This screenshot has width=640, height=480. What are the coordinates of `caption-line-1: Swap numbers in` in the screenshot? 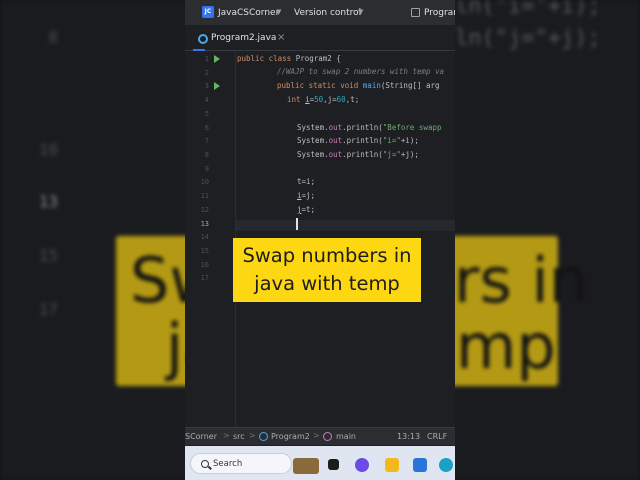 It's located at (327, 255).